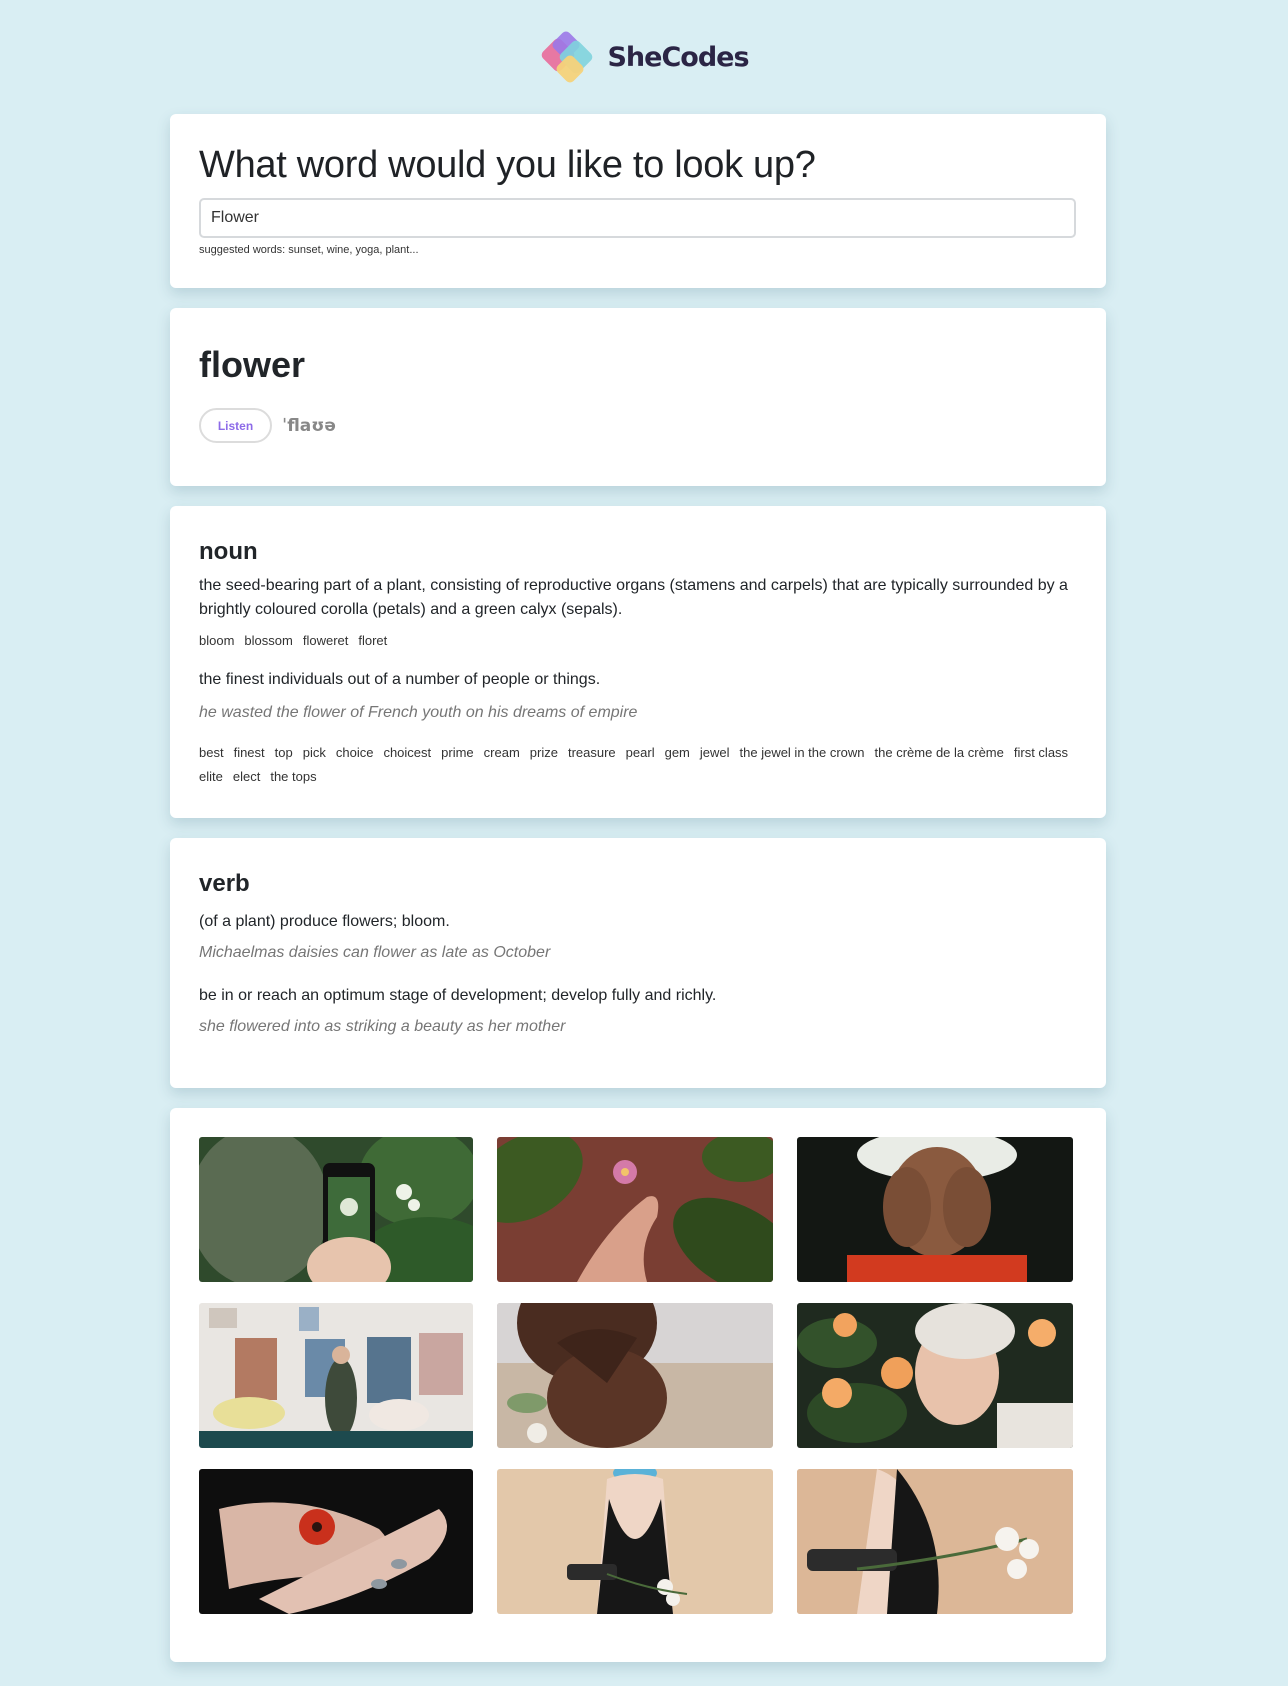  Describe the element at coordinates (336, 1375) in the screenshot. I see `photo-florist-studio` at that location.